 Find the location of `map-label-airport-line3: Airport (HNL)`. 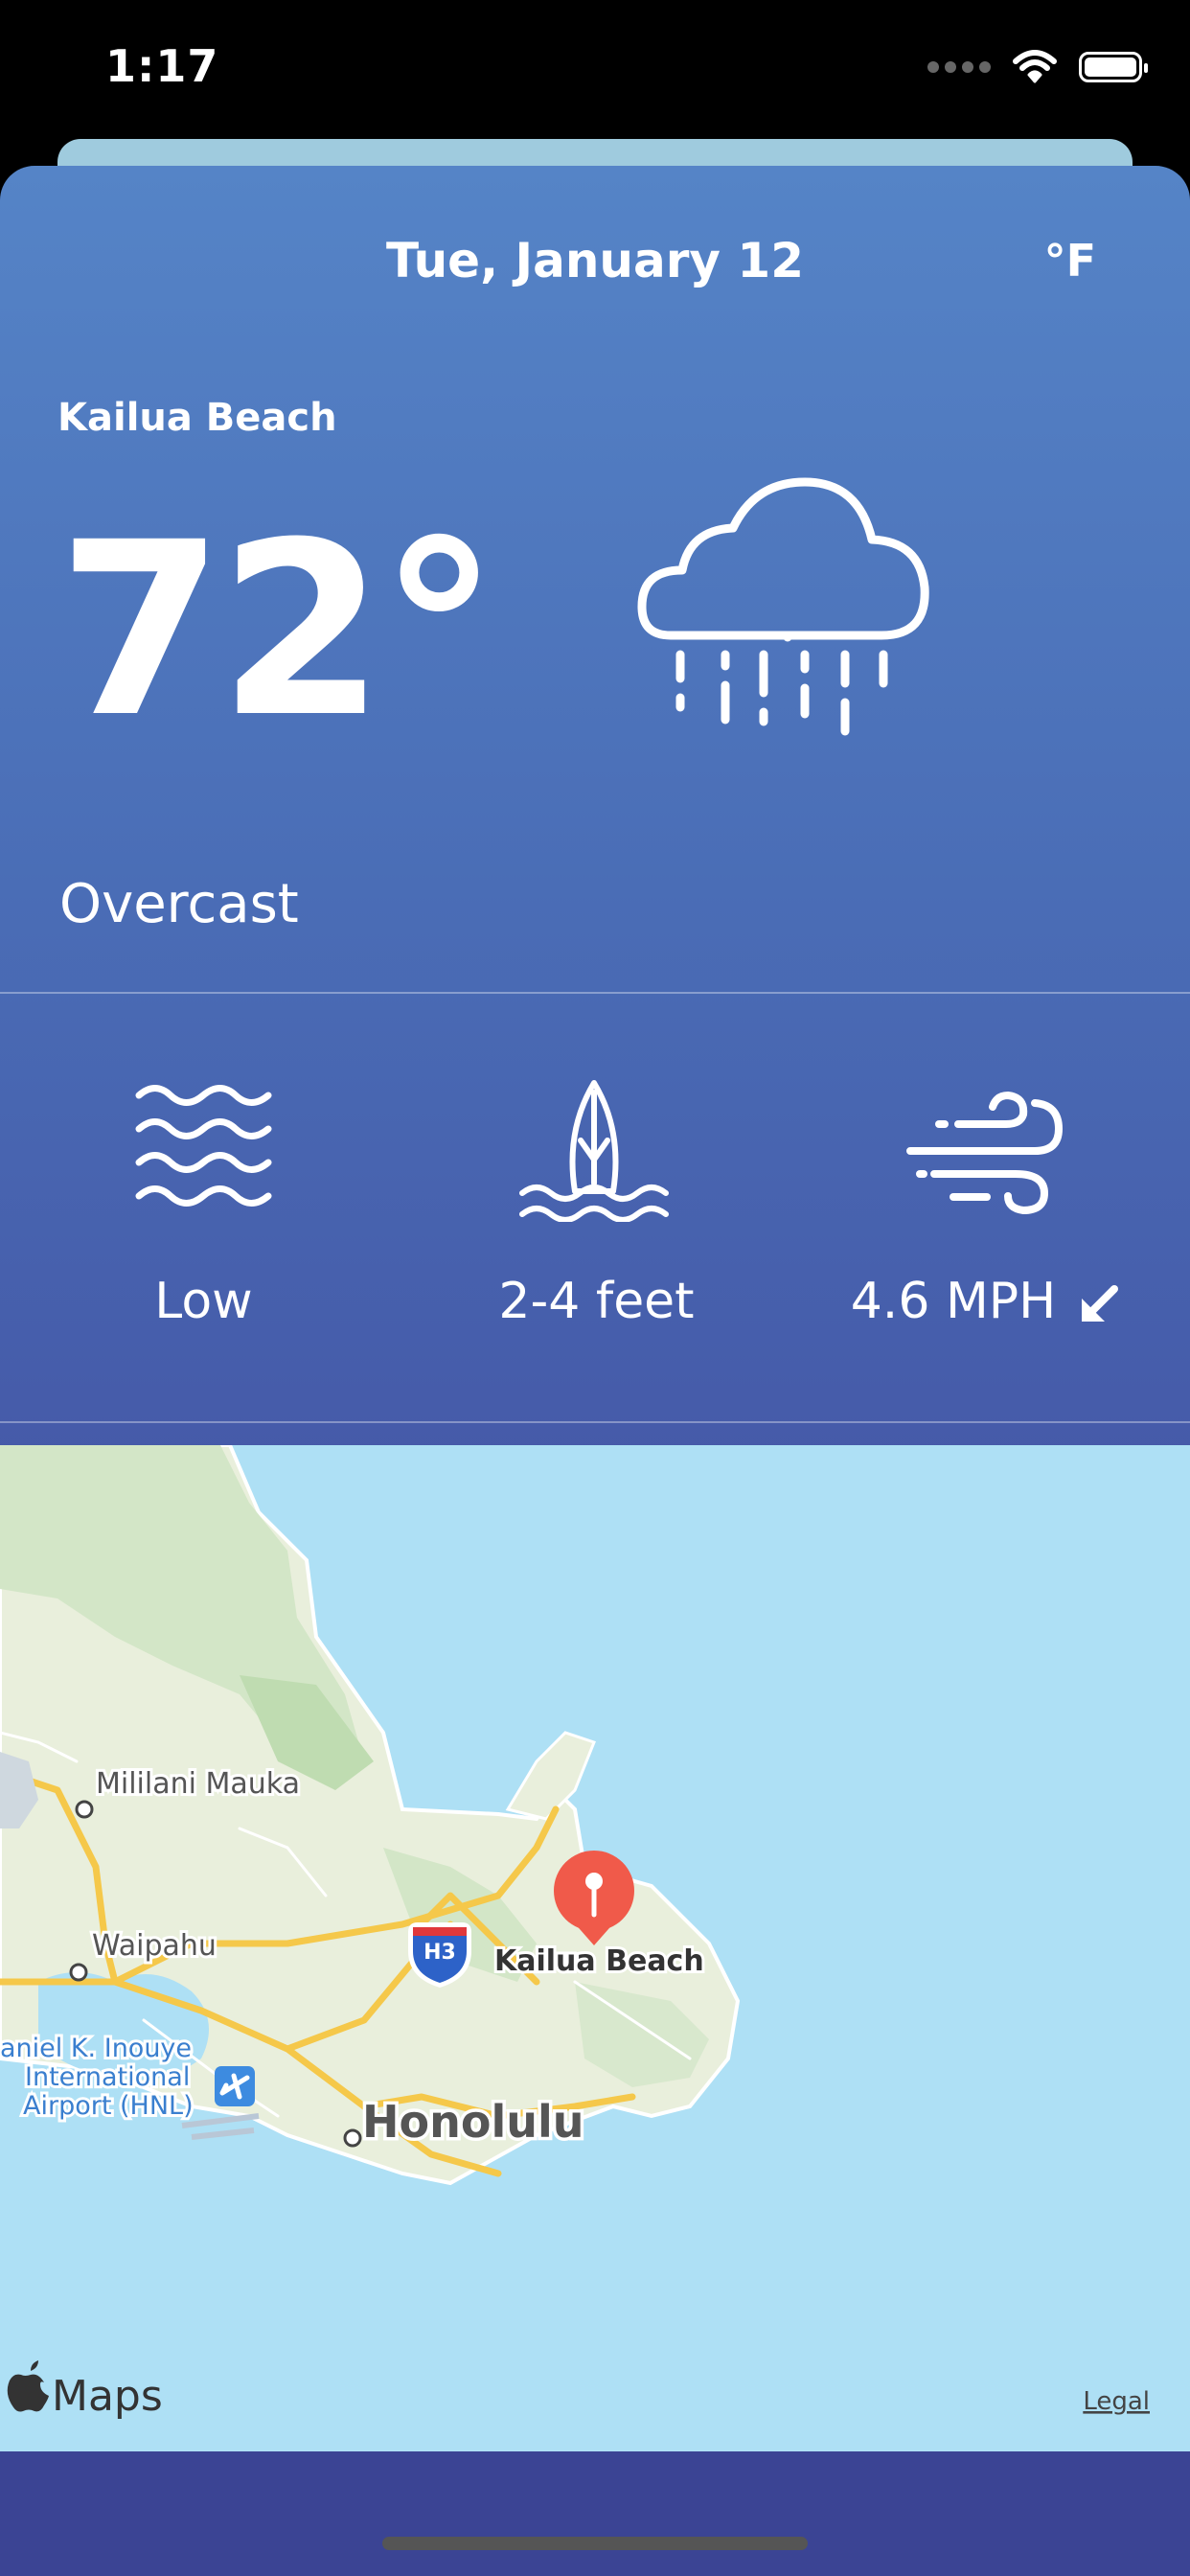

map-label-airport-line3: Airport (HNL) is located at coordinates (109, 2106).